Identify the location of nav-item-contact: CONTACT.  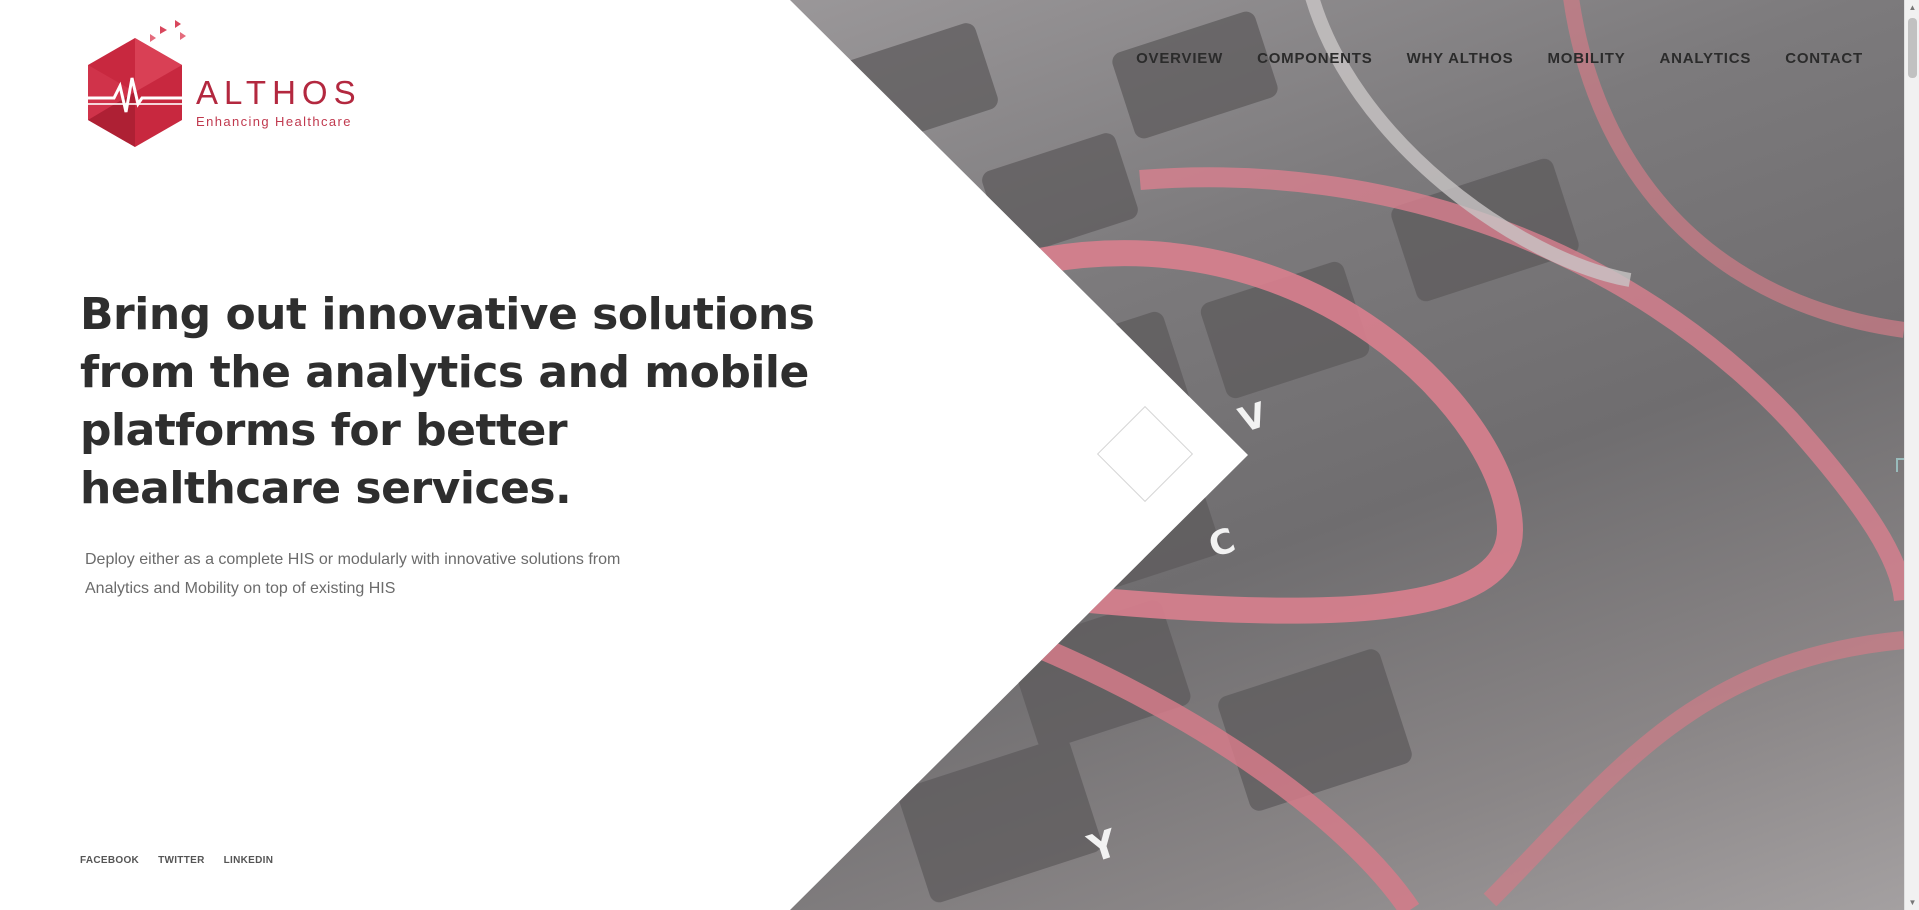
(1824, 58).